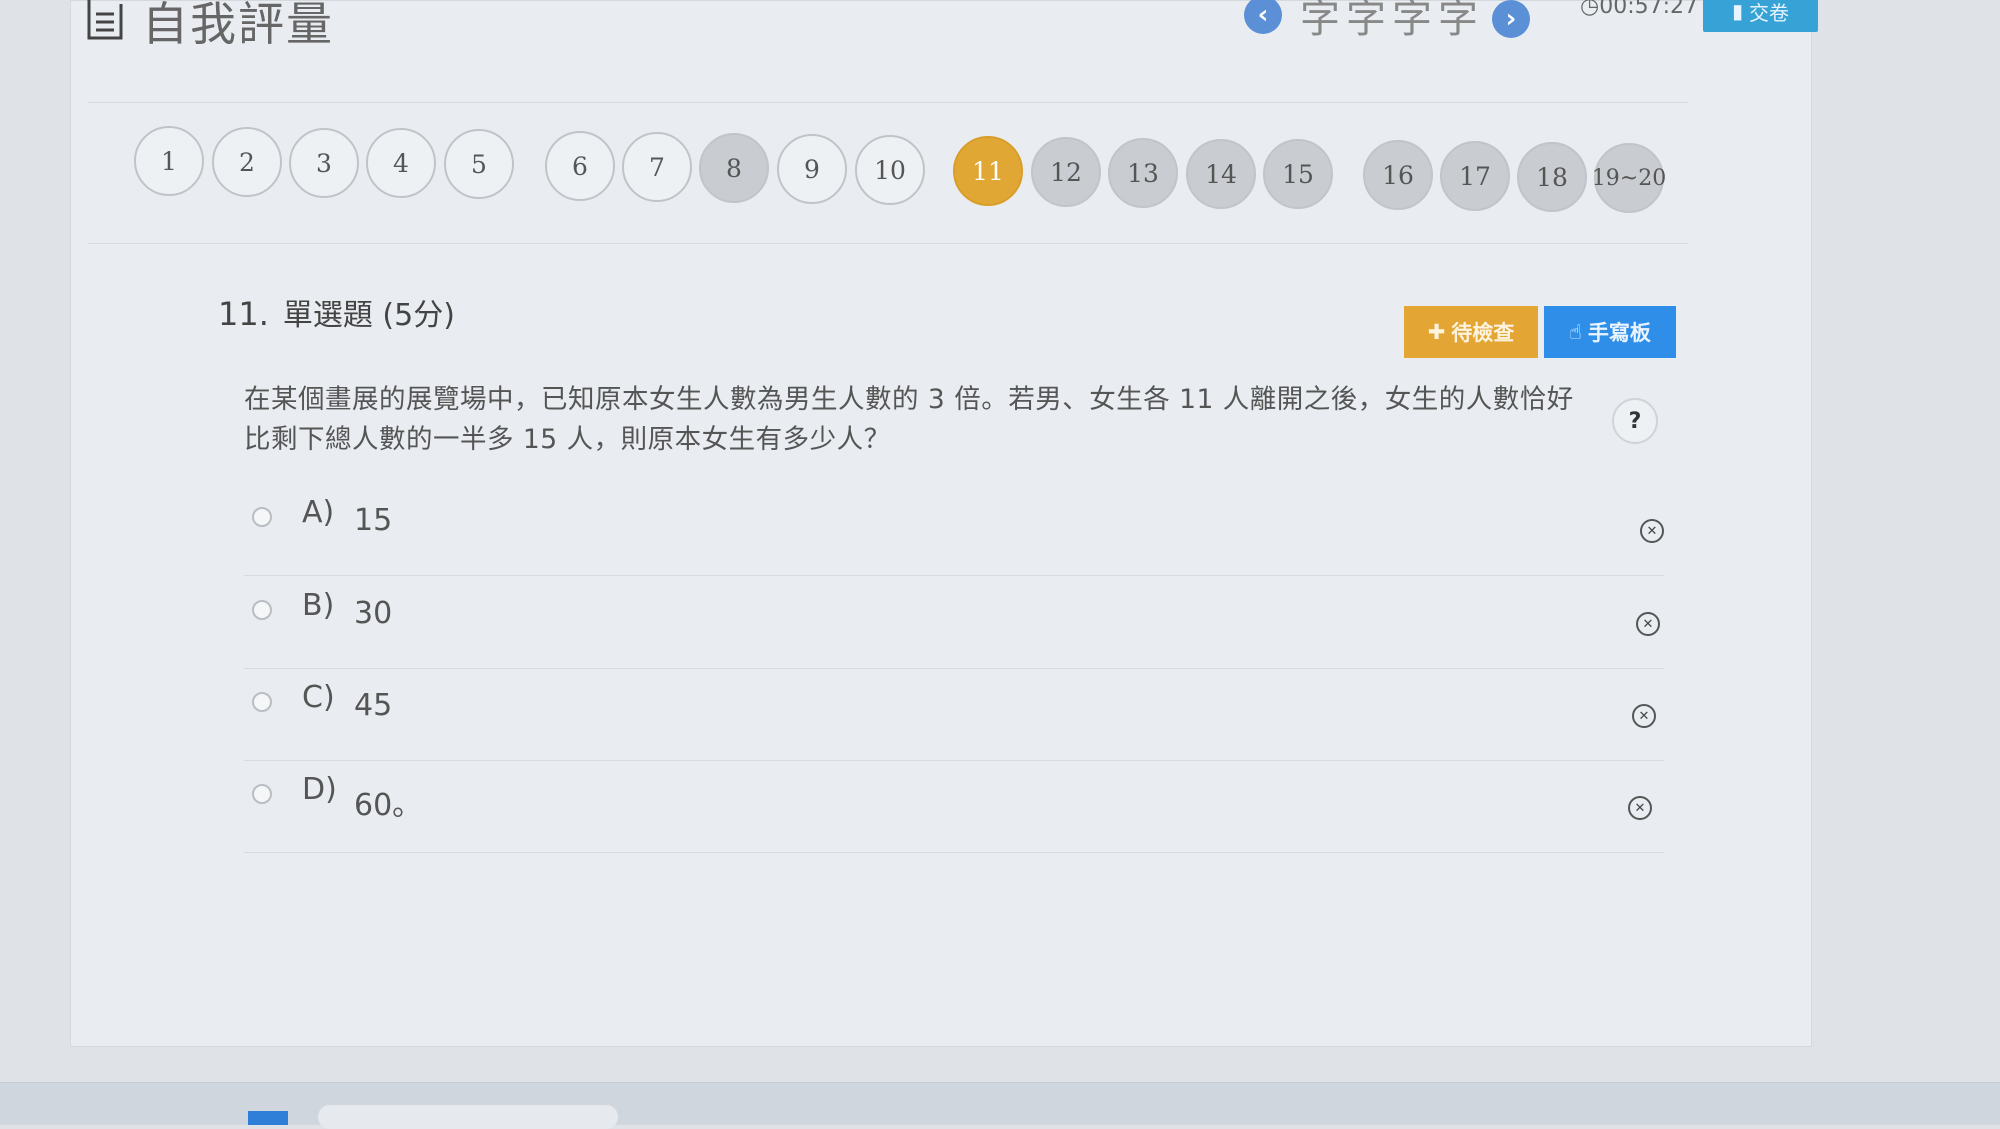 The image size is (2000, 1129). What do you see at coordinates (1575, 332) in the screenshot?
I see `hand-pointer-icon: ☝` at bounding box center [1575, 332].